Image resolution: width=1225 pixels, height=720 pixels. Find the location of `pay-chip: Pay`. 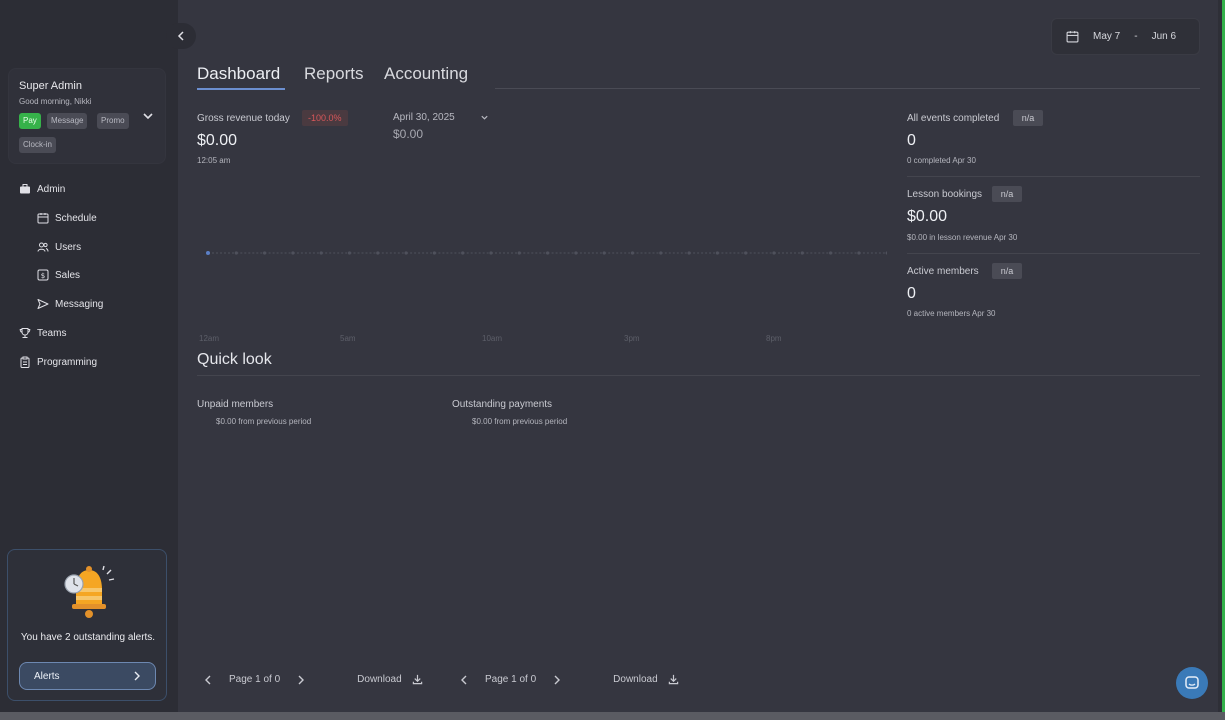

pay-chip: Pay is located at coordinates (30, 121).